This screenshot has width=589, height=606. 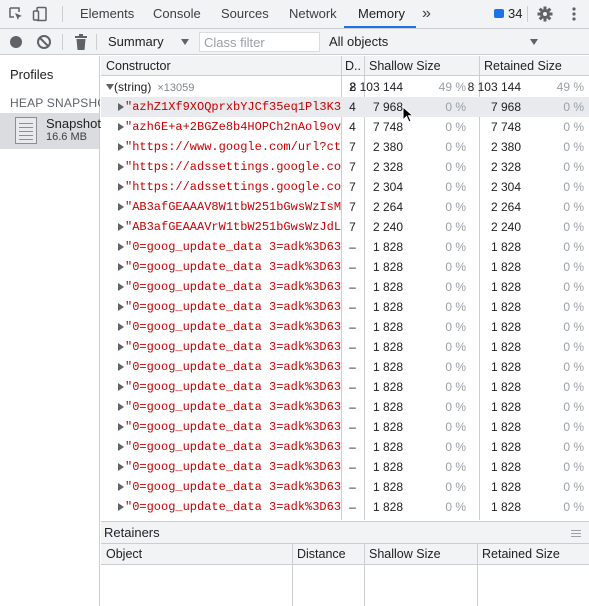 I want to click on retainers-column-distance: Distance, so click(x=321, y=554).